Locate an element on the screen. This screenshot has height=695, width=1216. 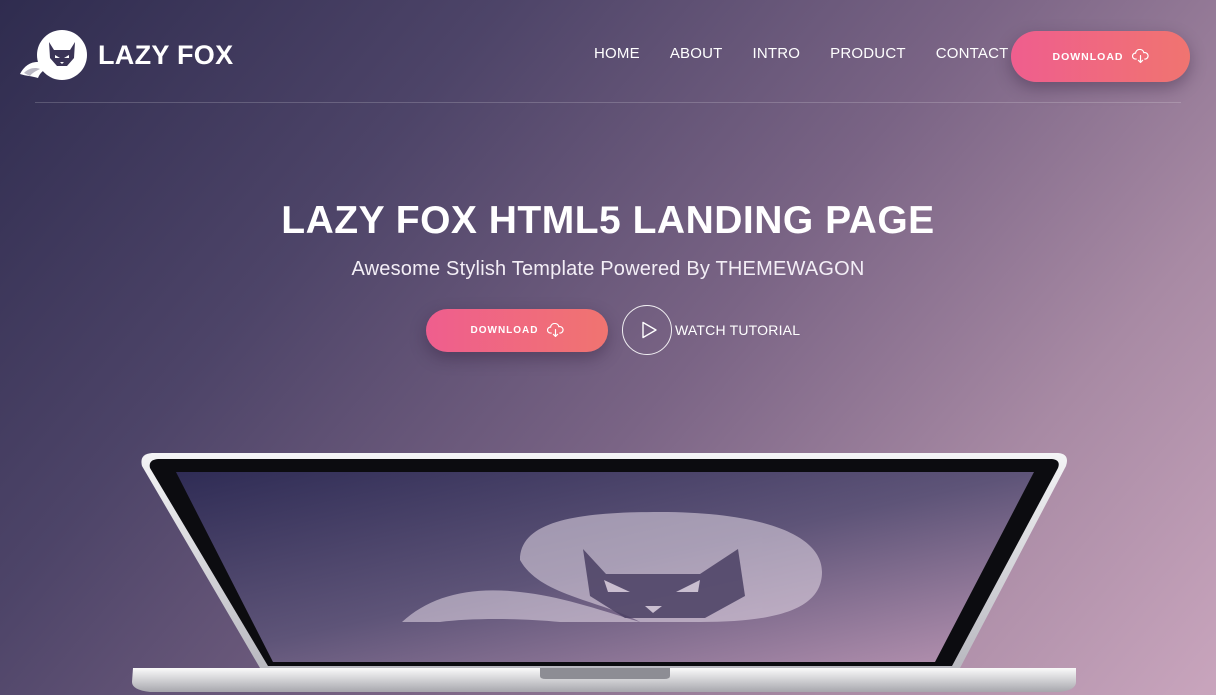
play-button is located at coordinates (647, 330).